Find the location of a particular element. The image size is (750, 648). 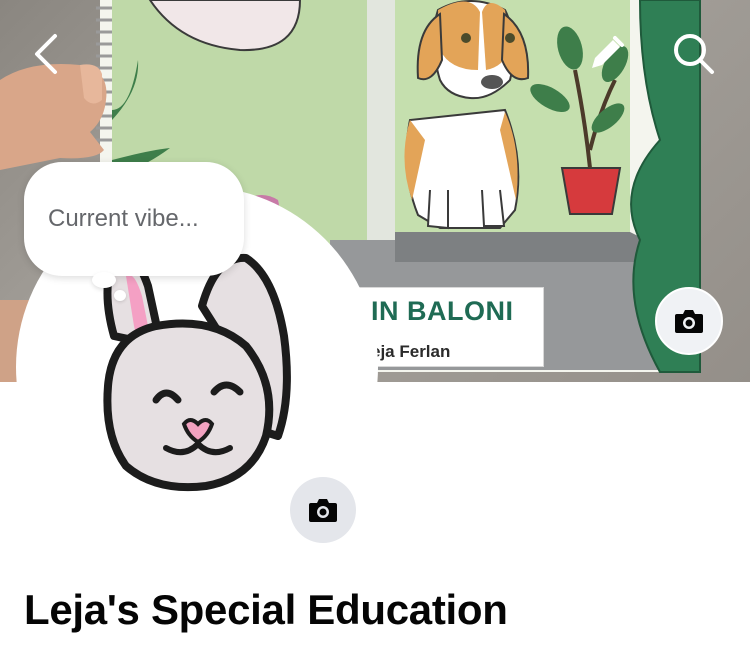

book-author: eja Ferlan is located at coordinates (411, 351).